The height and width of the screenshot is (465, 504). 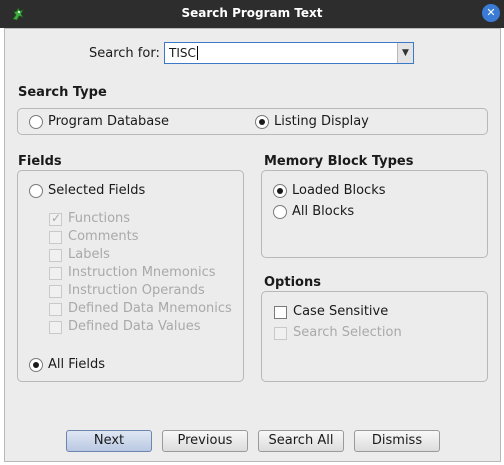 What do you see at coordinates (292, 282) in the screenshot?
I see `options-title: Options` at bounding box center [292, 282].